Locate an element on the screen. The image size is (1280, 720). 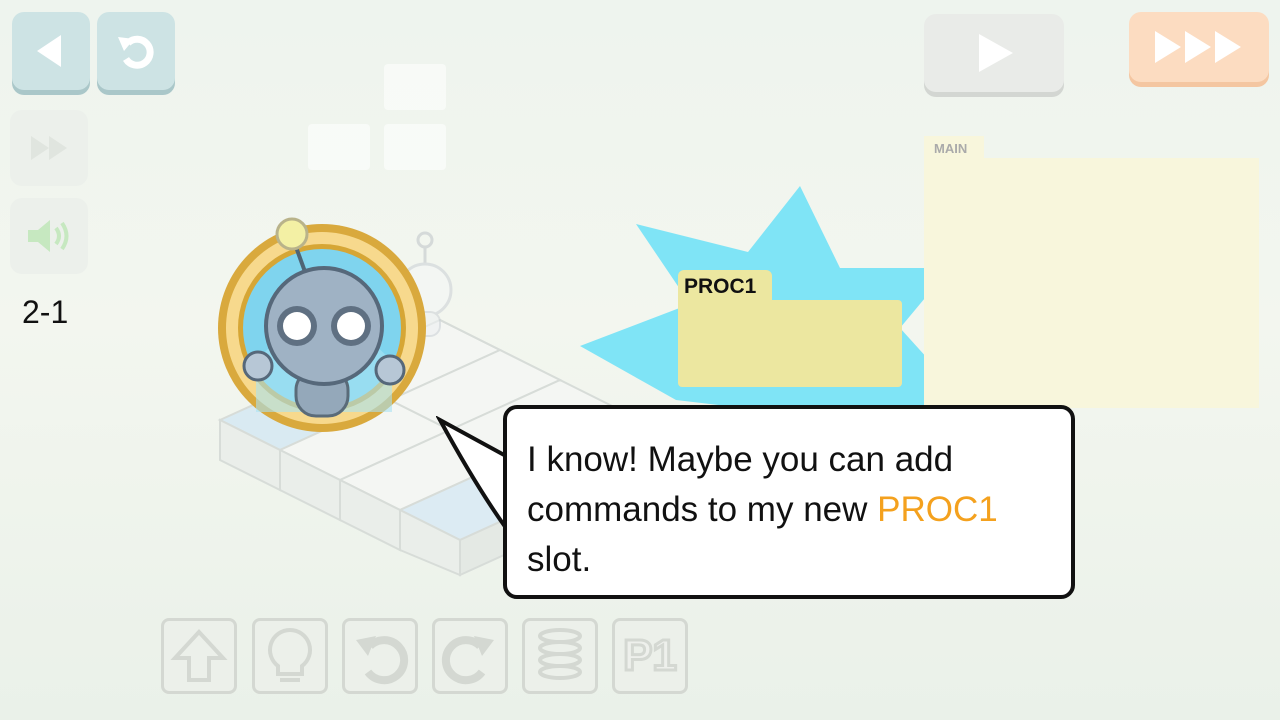
double-arrow-icon is located at coordinates (49, 148).